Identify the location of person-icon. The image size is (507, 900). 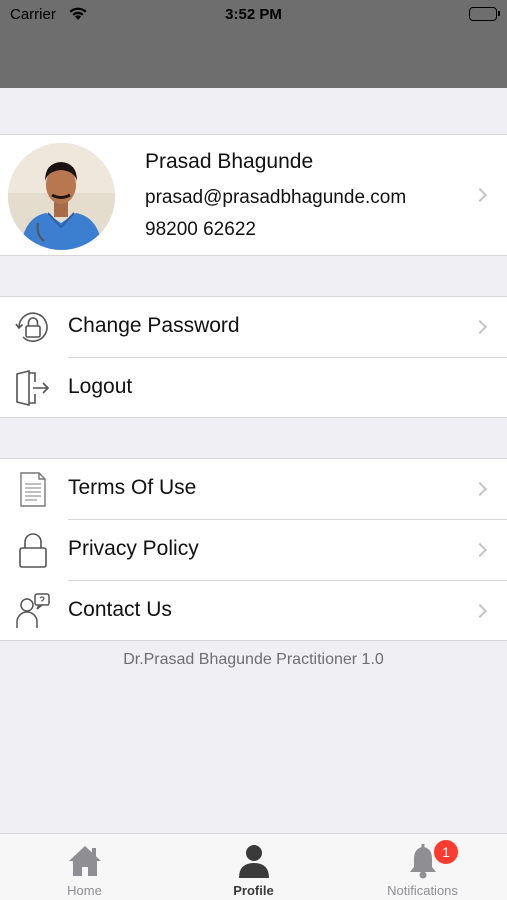
(254, 861).